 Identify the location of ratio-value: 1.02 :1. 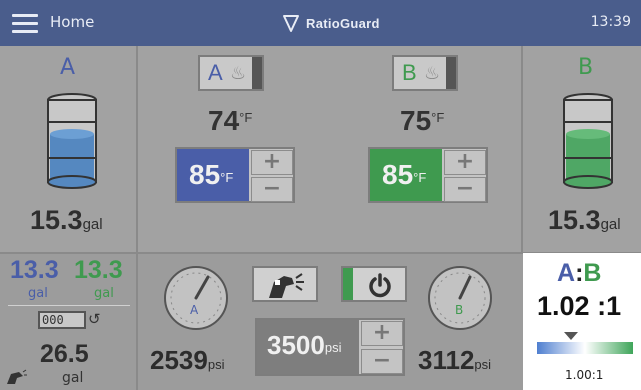
(579, 306).